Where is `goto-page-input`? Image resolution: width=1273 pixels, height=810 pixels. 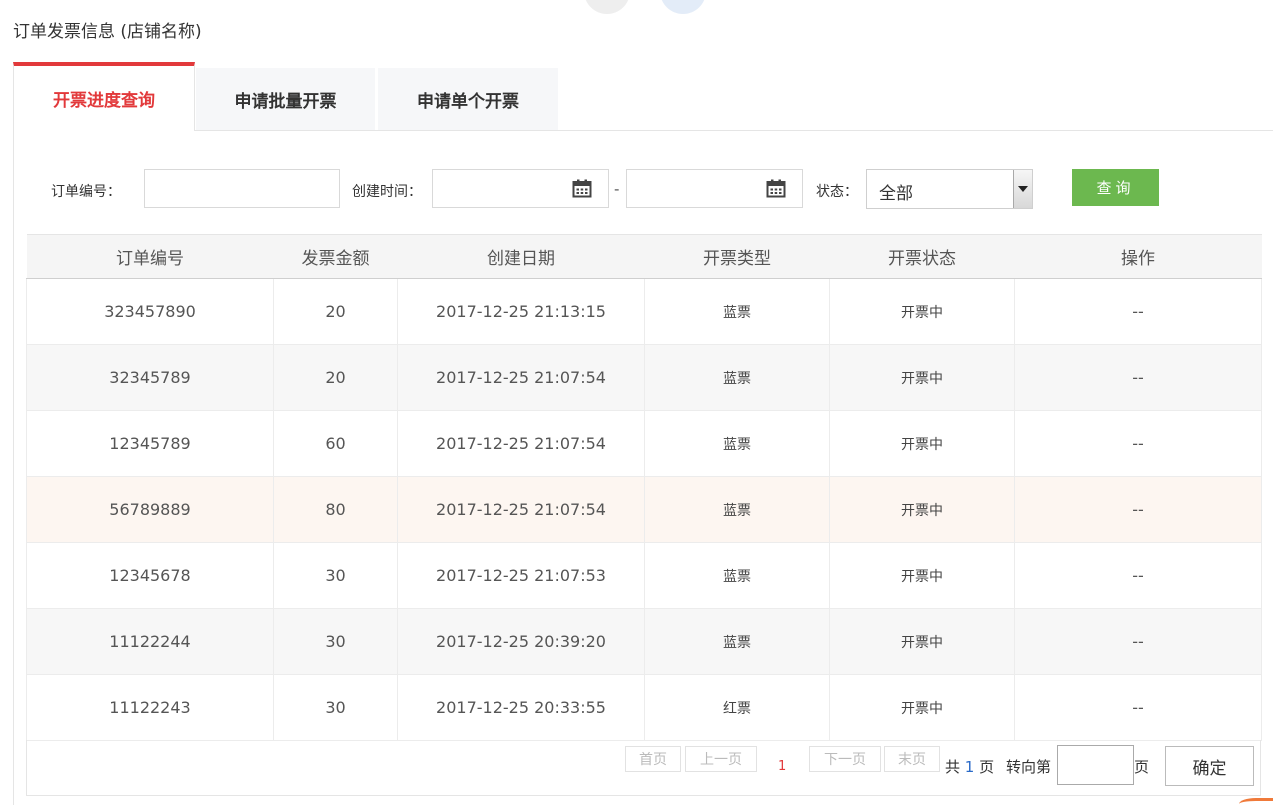
goto-page-input is located at coordinates (1095, 765).